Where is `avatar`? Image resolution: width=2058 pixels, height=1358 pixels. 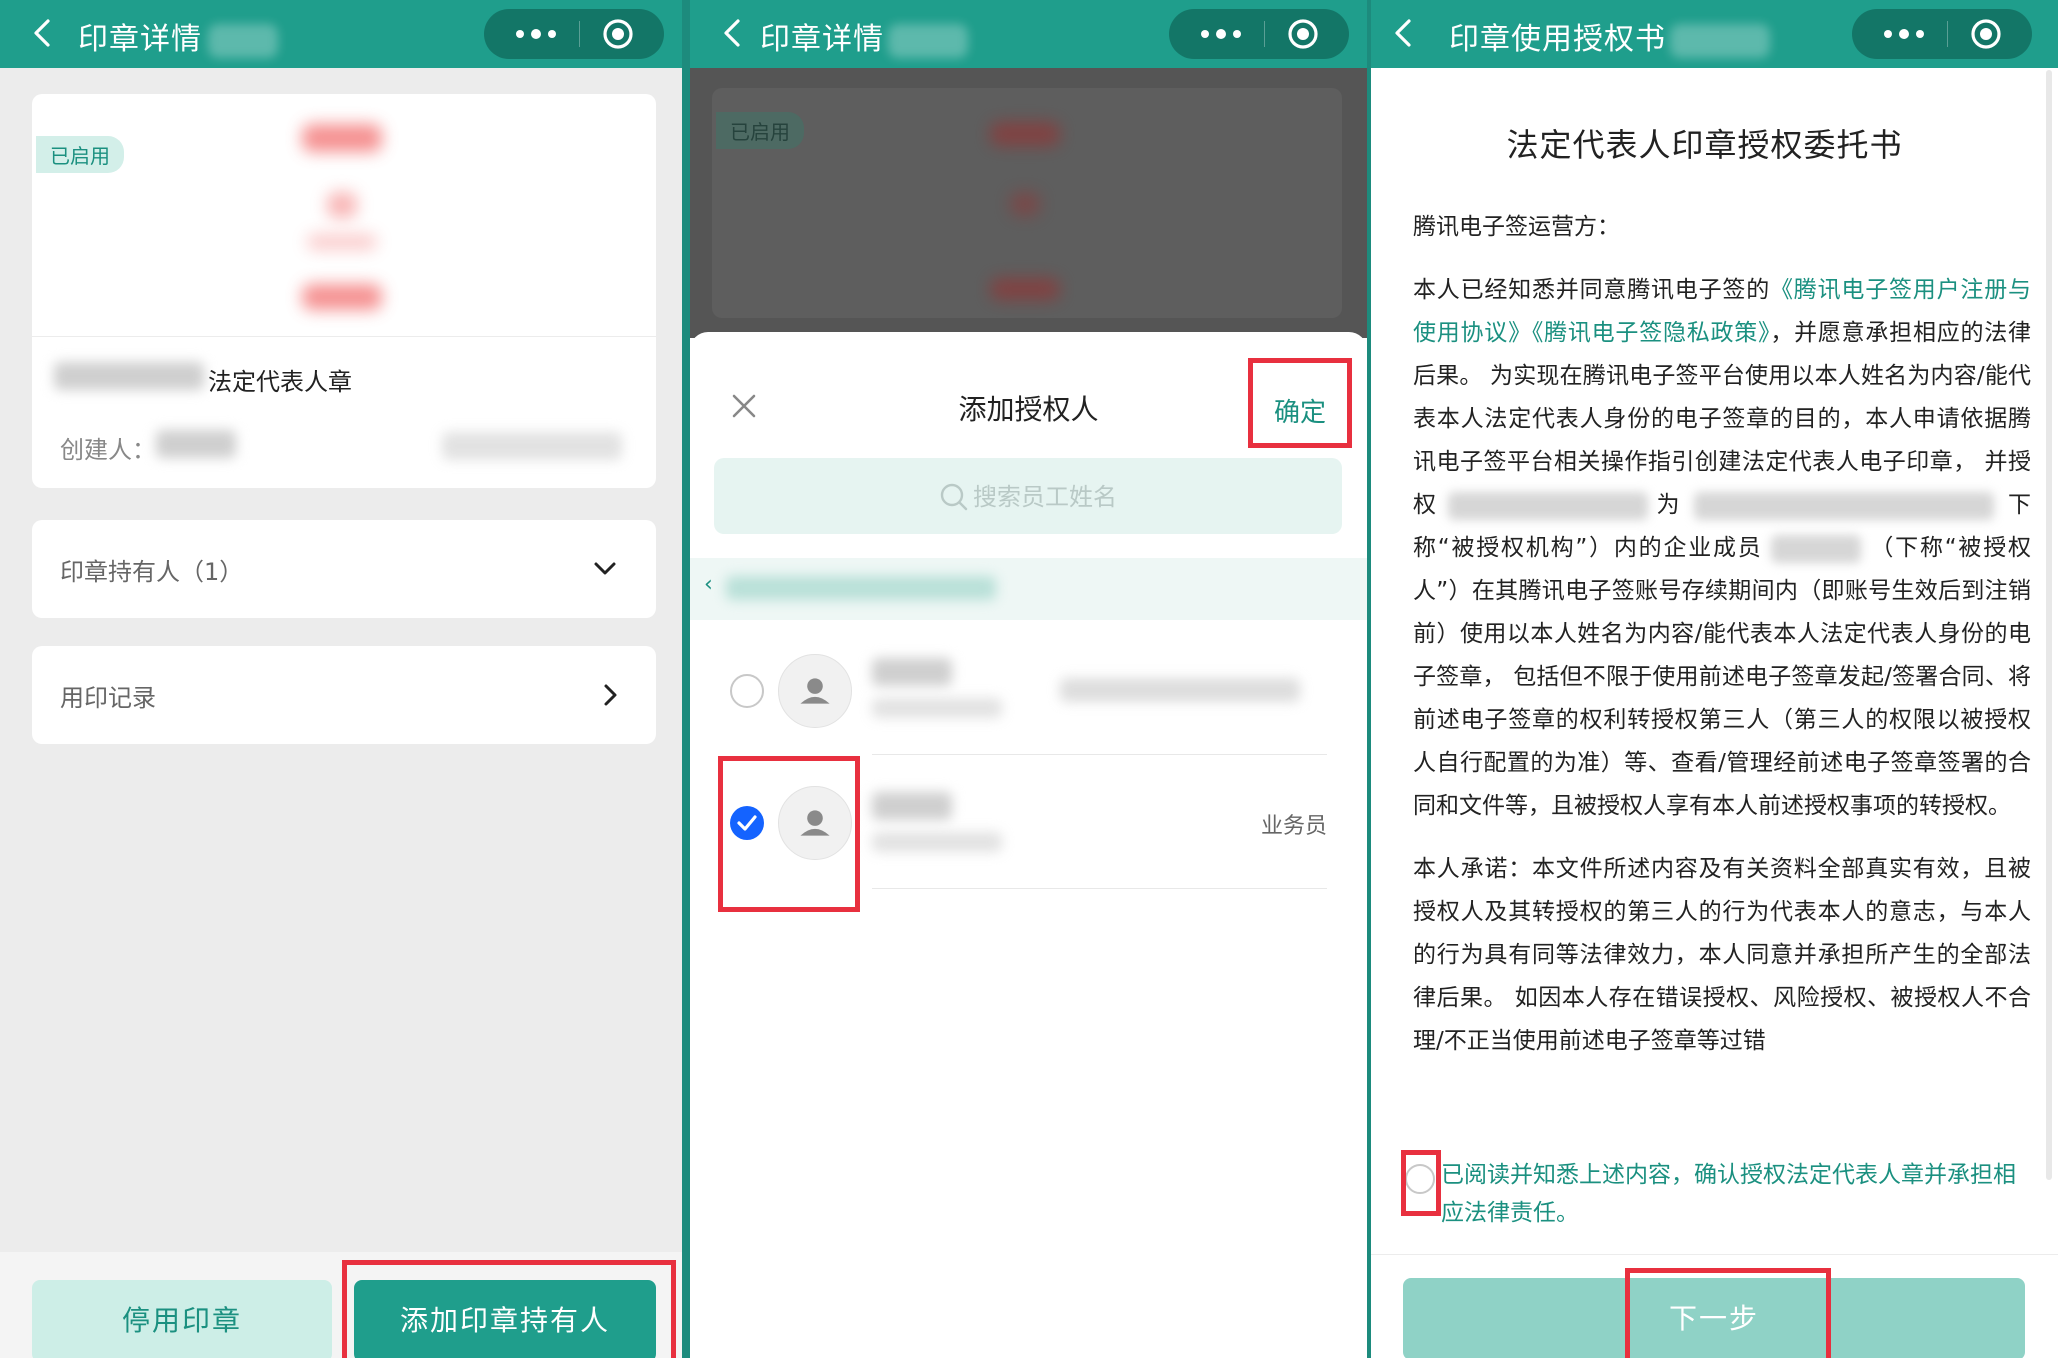
avatar is located at coordinates (815, 691).